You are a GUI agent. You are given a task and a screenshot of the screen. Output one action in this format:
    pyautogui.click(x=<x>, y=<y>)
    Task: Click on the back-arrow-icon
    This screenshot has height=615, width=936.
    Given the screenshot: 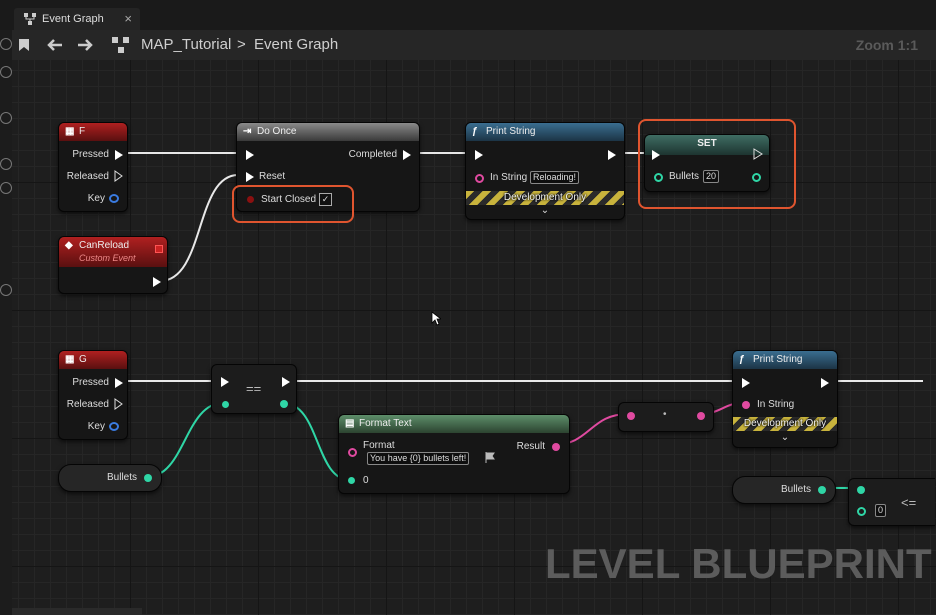 What is the action you would take?
    pyautogui.click(x=55, y=45)
    